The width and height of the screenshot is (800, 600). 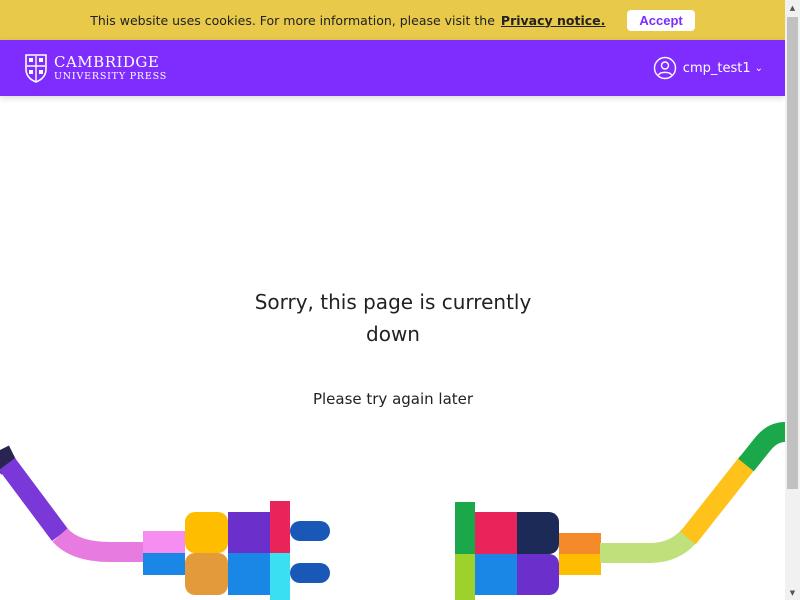 I want to click on scroll-up-arrow-icon: ▲, so click(x=792, y=7).